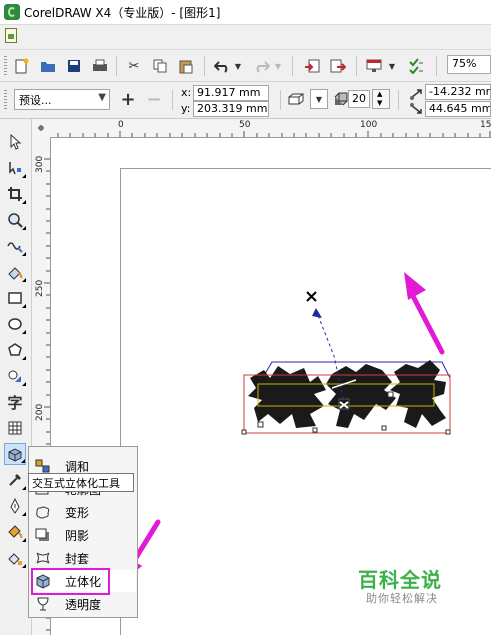 The height and width of the screenshot is (635, 491). I want to click on watermark-subtitle: 助你轻松解决, so click(402, 598).